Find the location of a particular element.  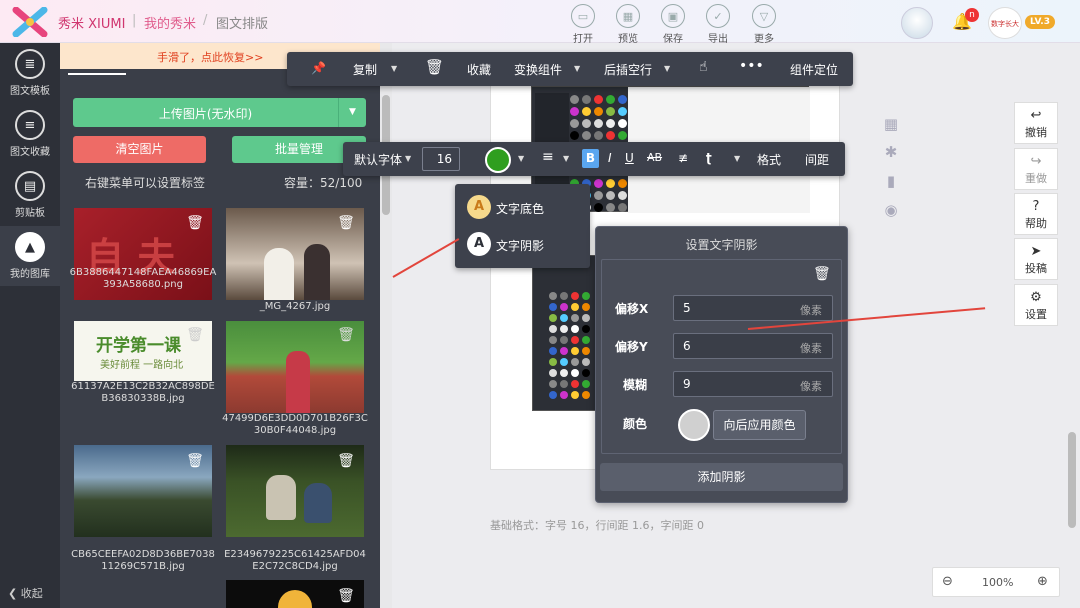

zoom-out-icon: ⊖ is located at coordinates (947, 581).